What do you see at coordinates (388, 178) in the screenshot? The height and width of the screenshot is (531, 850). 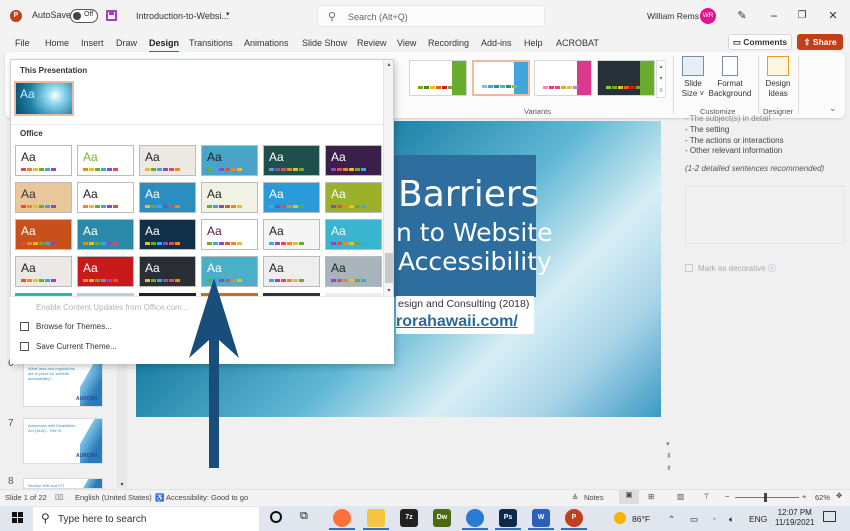 I see `gallery-scrollbar: ▴ ▾` at bounding box center [388, 178].